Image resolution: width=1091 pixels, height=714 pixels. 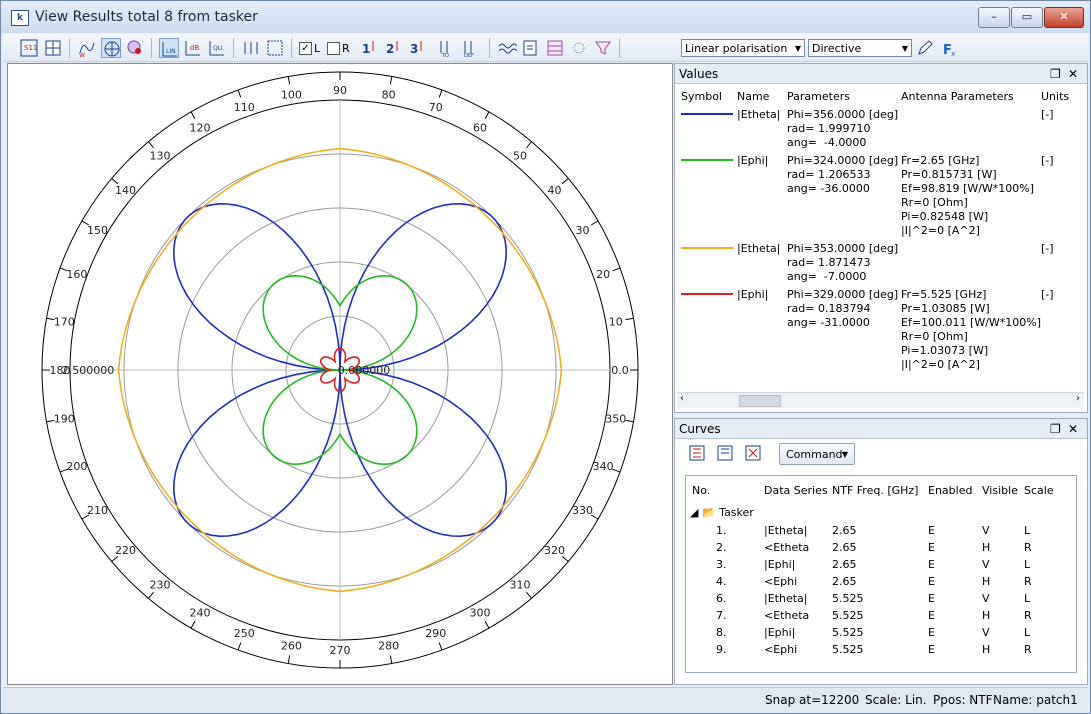 What do you see at coordinates (875, 490) in the screenshot?
I see `curves-col-header: NTF Freq. [GHz]` at bounding box center [875, 490].